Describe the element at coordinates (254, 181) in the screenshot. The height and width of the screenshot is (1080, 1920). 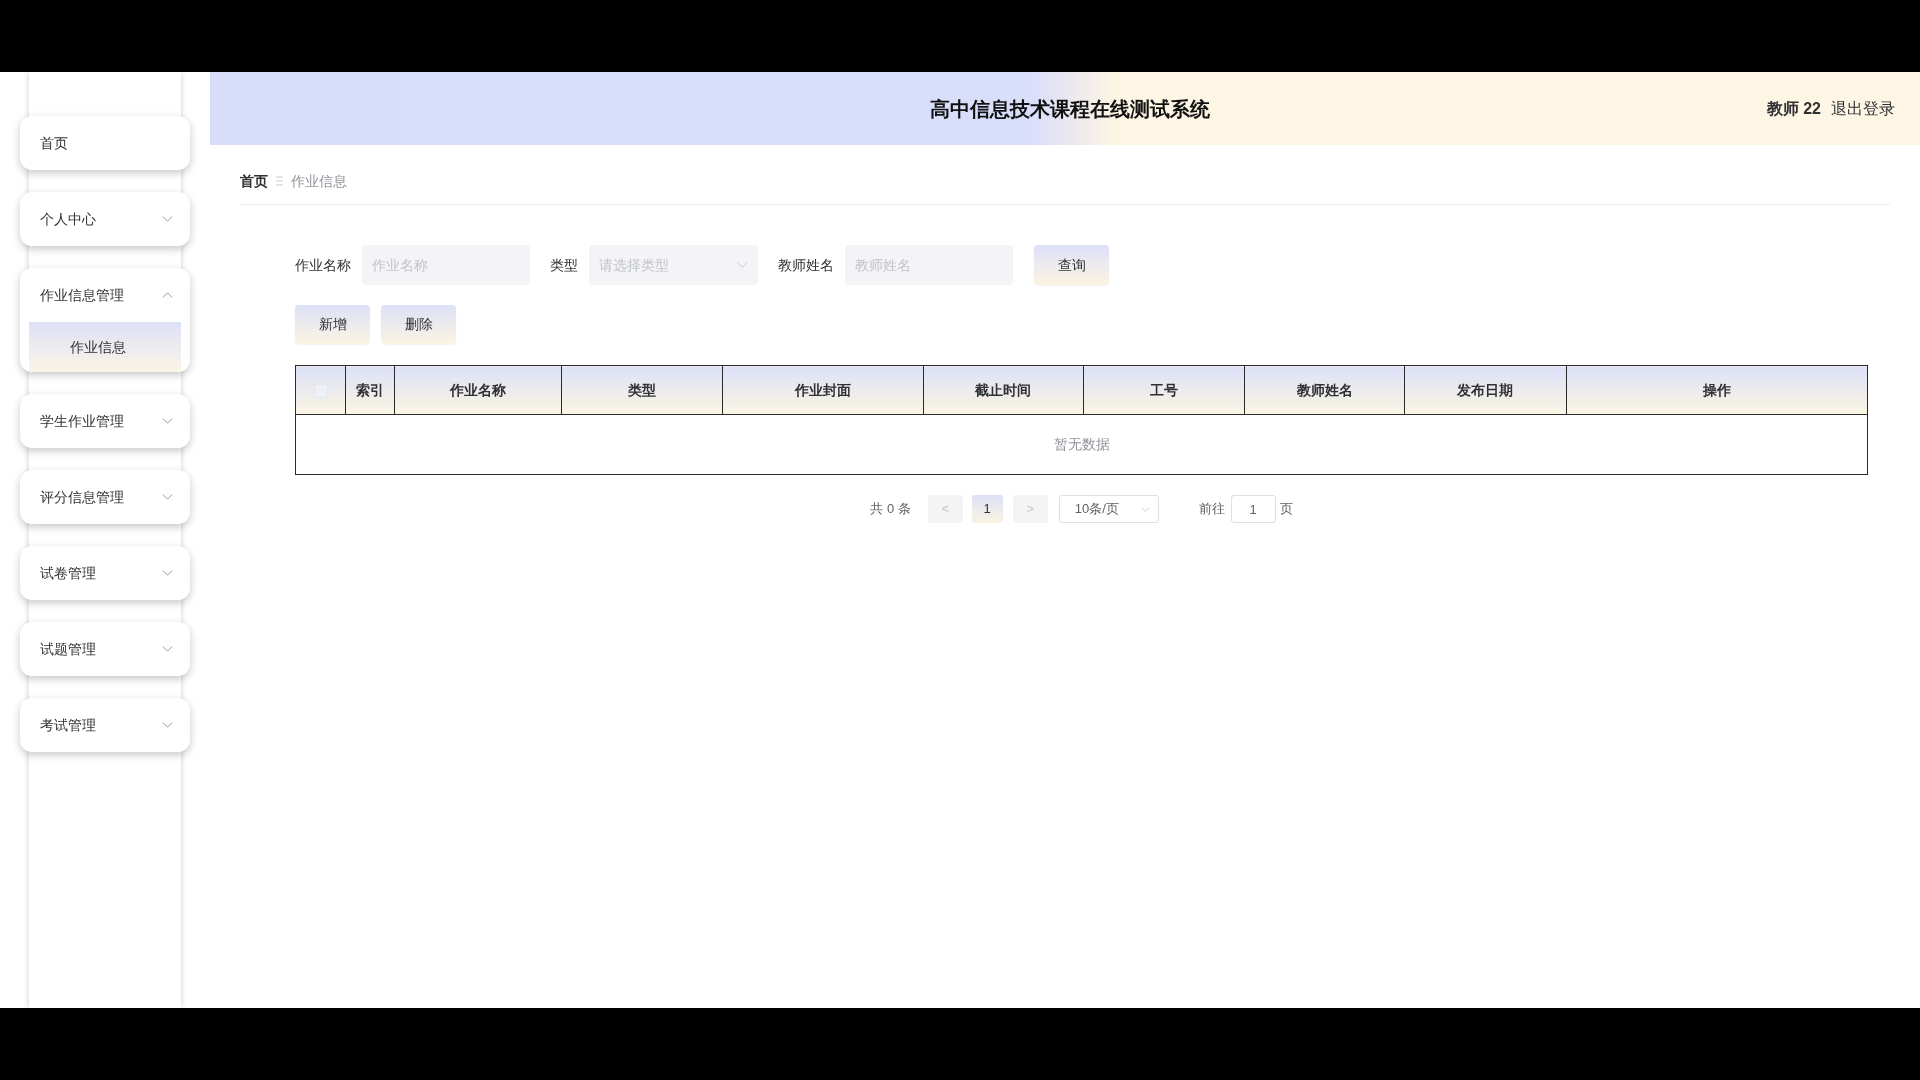
I see `breadcrumb-link: 首页` at that location.